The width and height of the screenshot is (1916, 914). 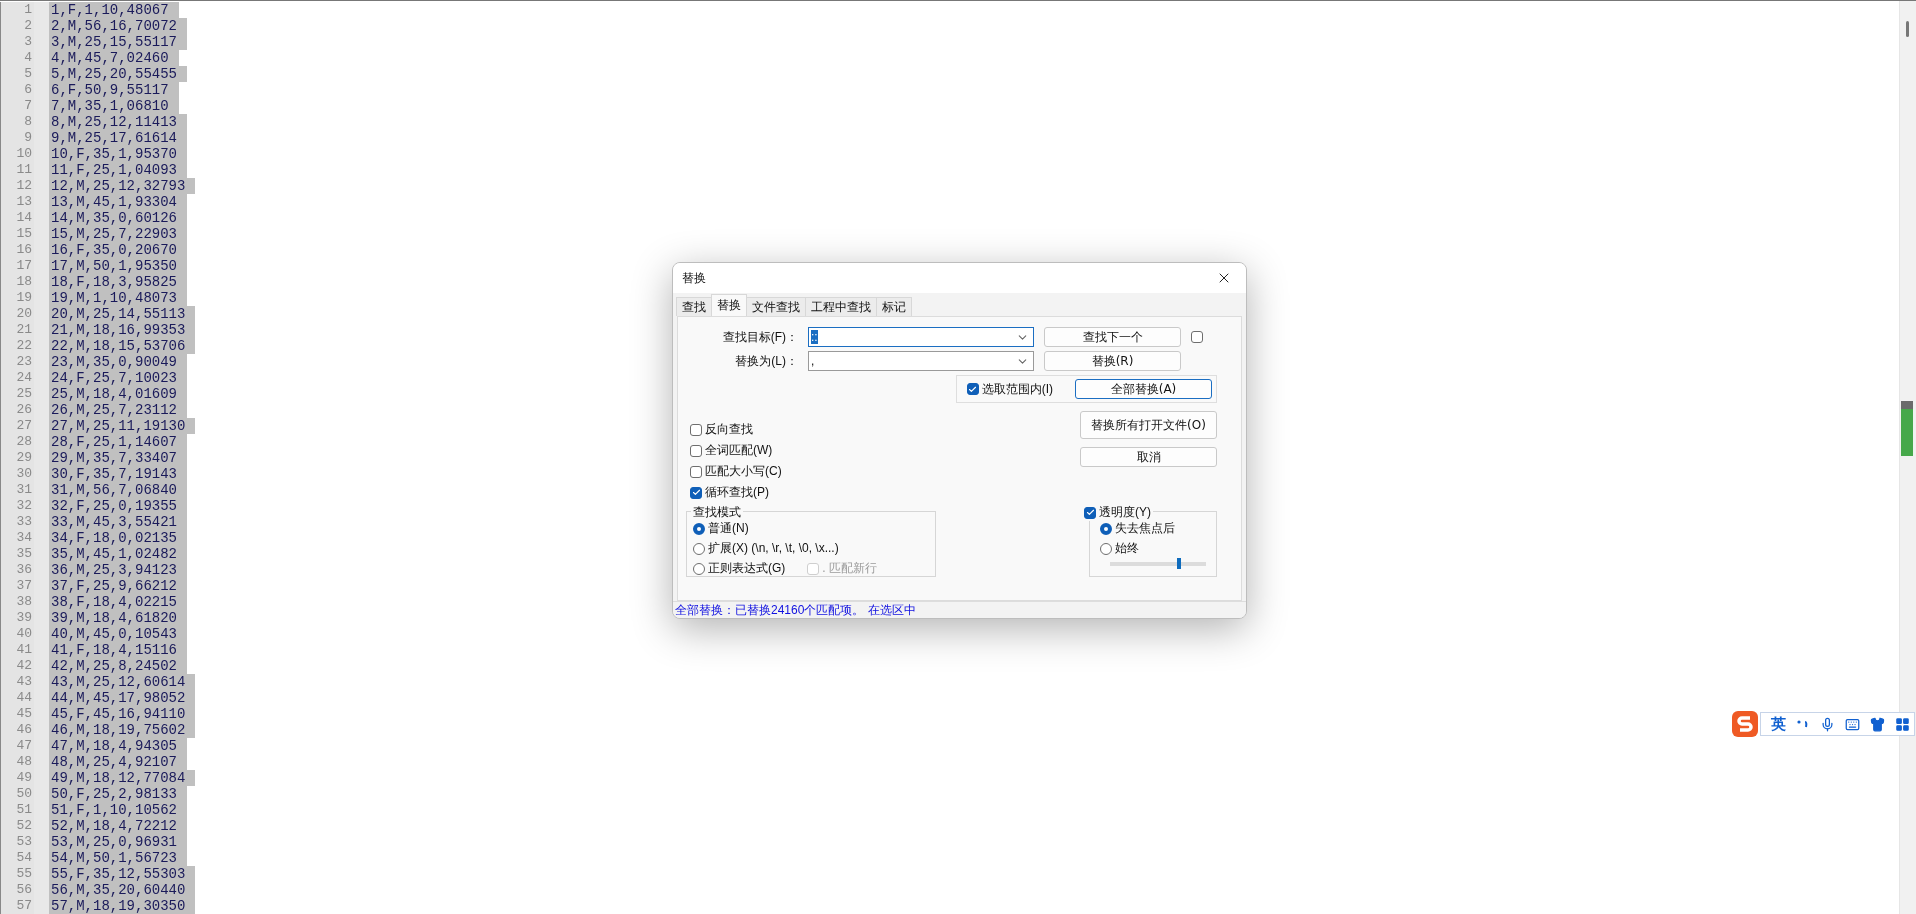 What do you see at coordinates (23, 682) in the screenshot?
I see `line-number: 43` at bounding box center [23, 682].